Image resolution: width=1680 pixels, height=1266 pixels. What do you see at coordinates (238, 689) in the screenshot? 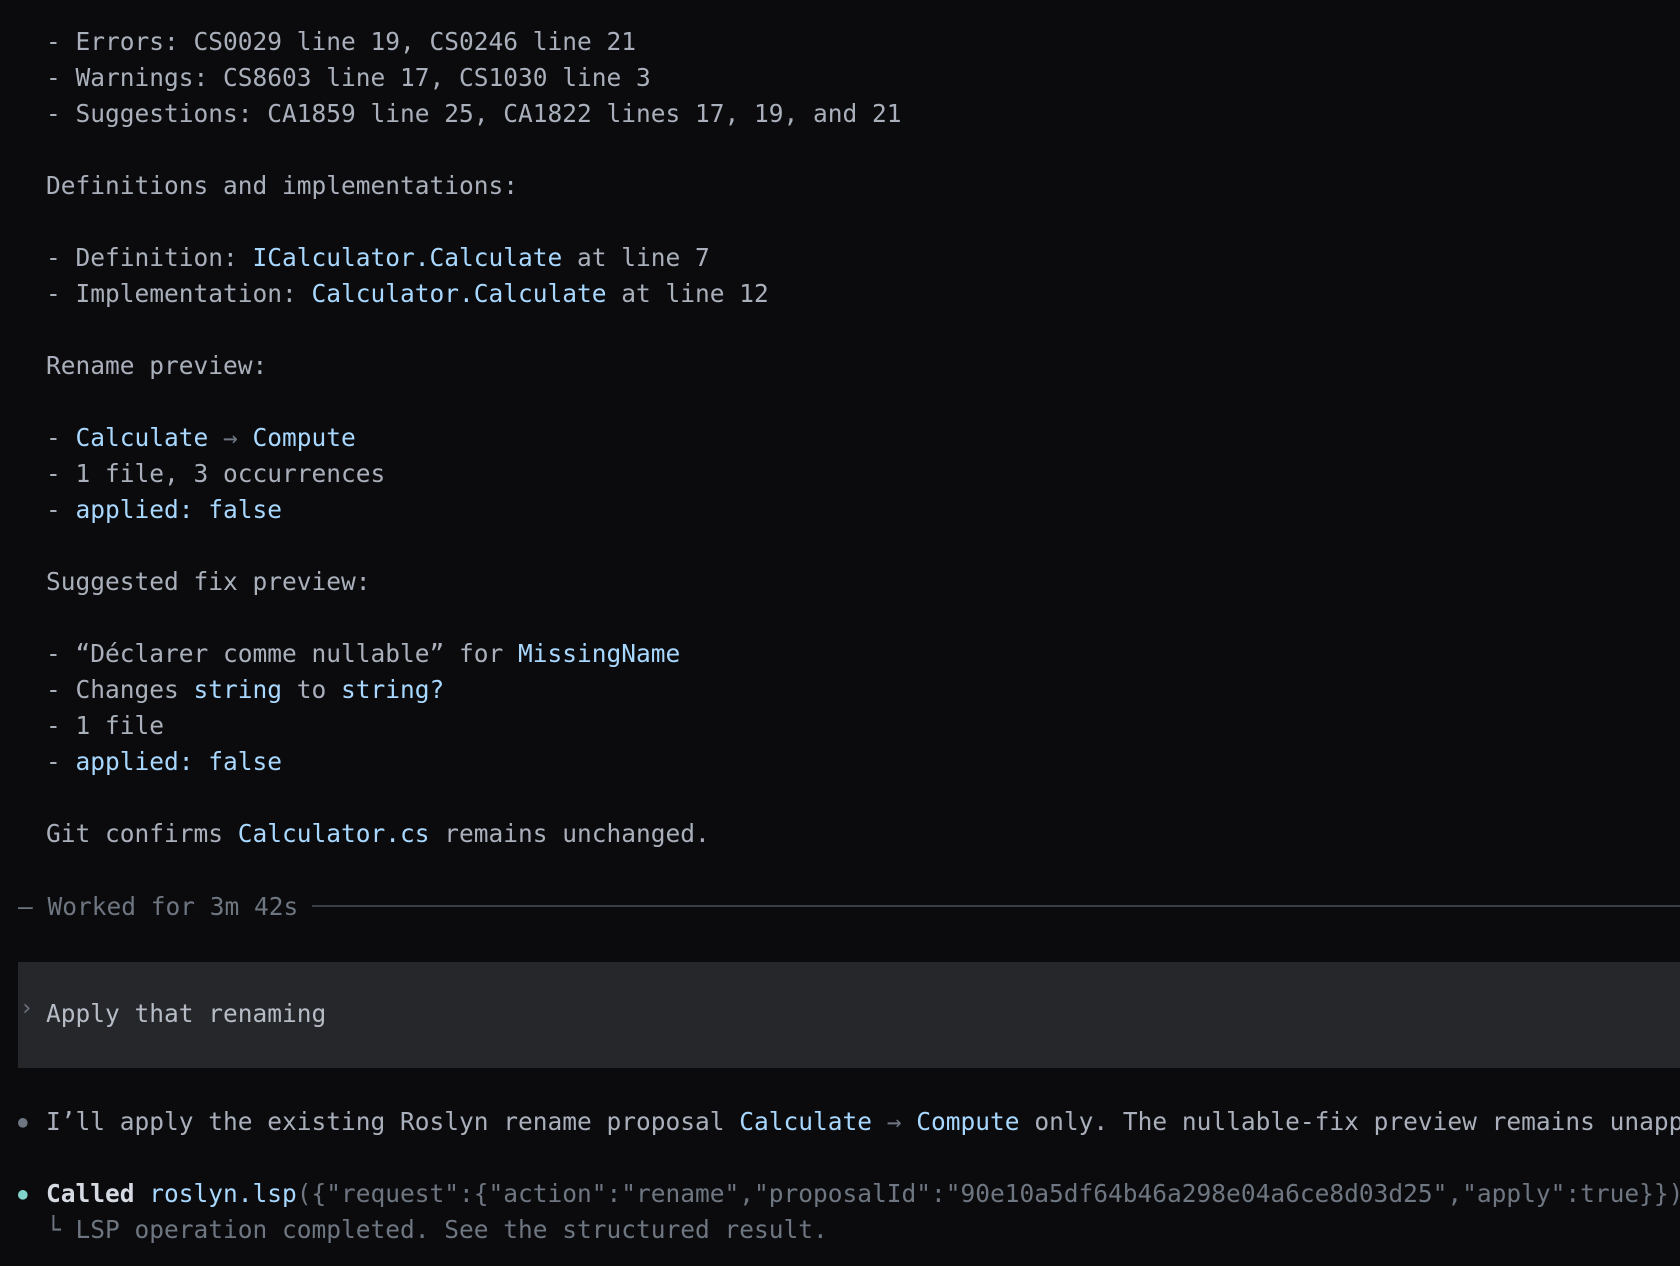
I see `fix-from-type: string` at bounding box center [238, 689].